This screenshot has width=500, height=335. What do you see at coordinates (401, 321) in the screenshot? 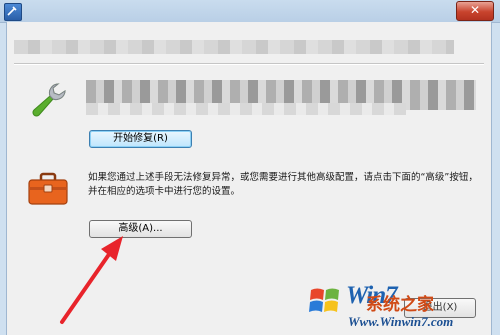
I see `watermark-url: Www.Winwin7.com` at bounding box center [401, 321].